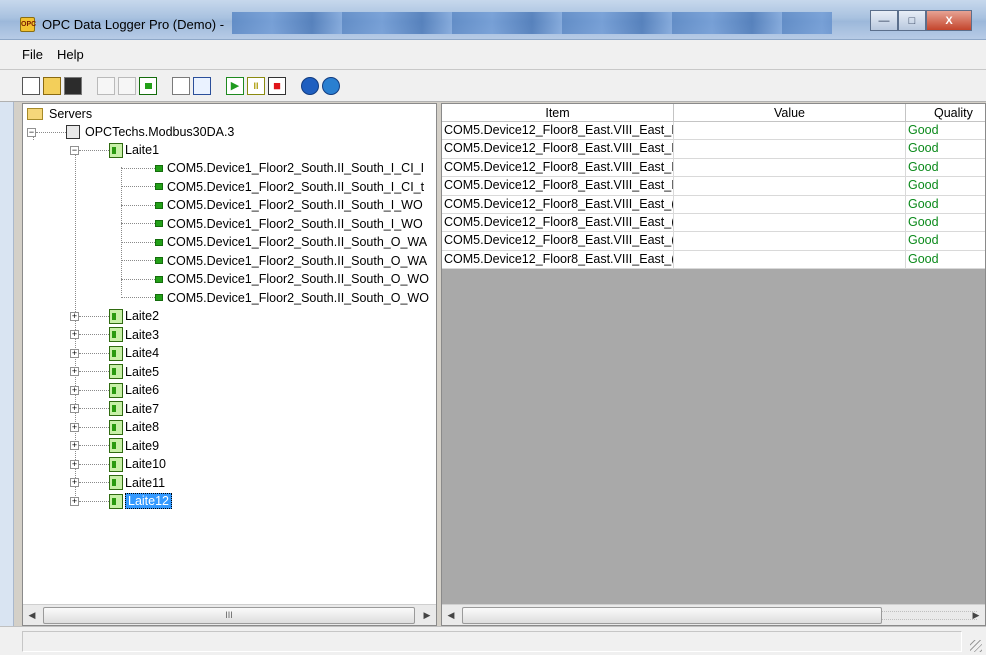 Image resolution: width=986 pixels, height=655 pixels. I want to click on tree-label: Laite3, so click(142, 334).